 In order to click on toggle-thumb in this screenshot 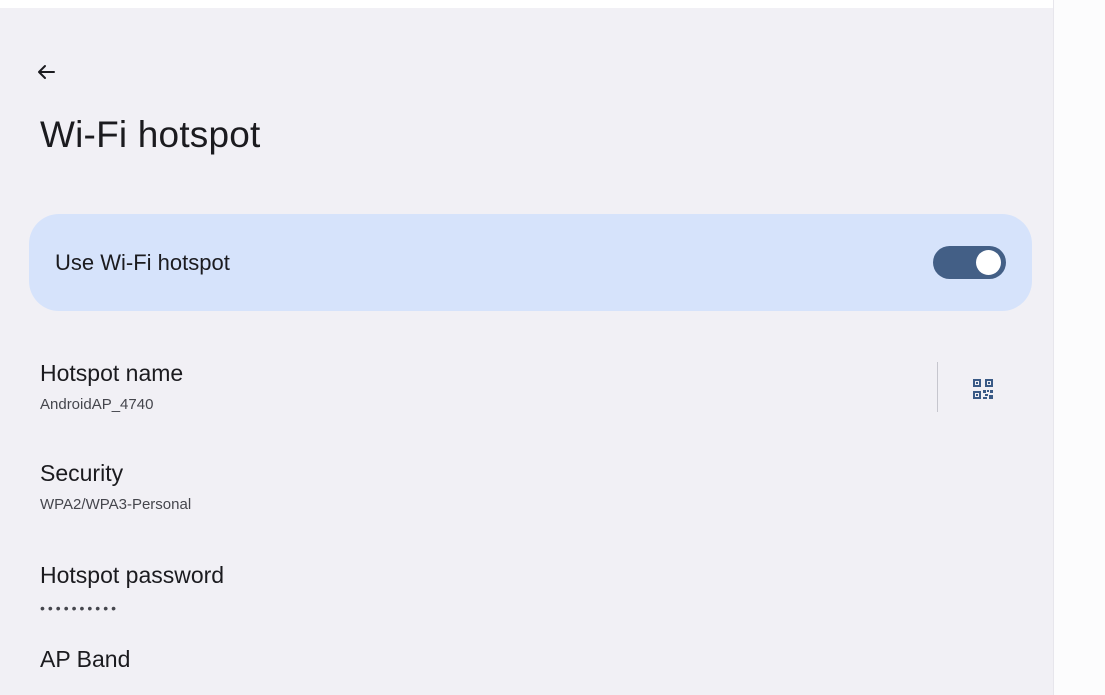, I will do `click(988, 262)`.